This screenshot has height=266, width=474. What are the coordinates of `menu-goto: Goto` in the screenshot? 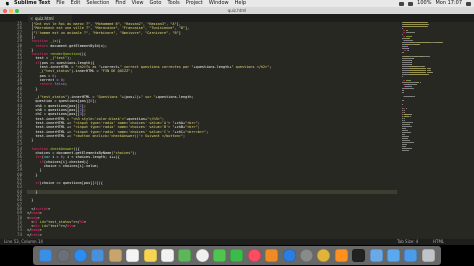 It's located at (156, 3).